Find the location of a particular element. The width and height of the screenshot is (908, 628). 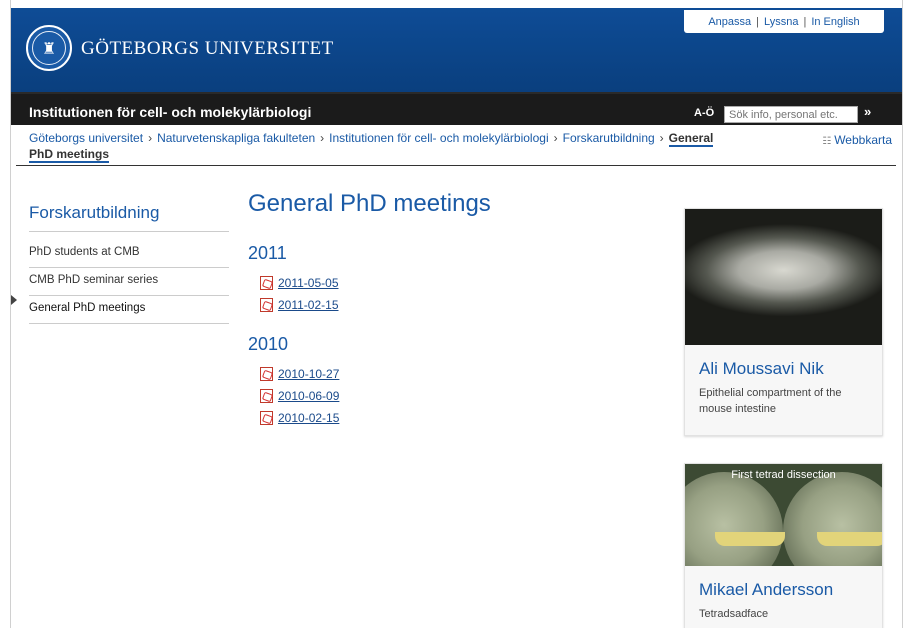

year-heading: 2011 is located at coordinates (267, 253).